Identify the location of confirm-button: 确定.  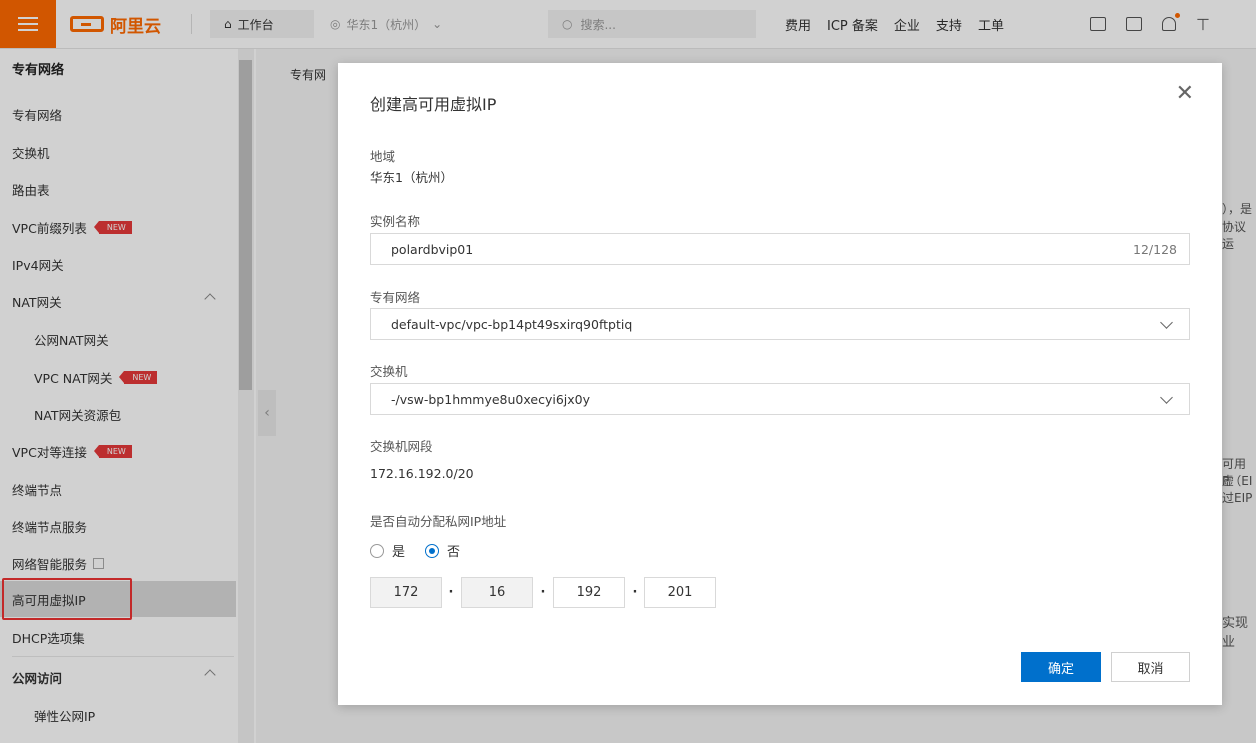
(1061, 667).